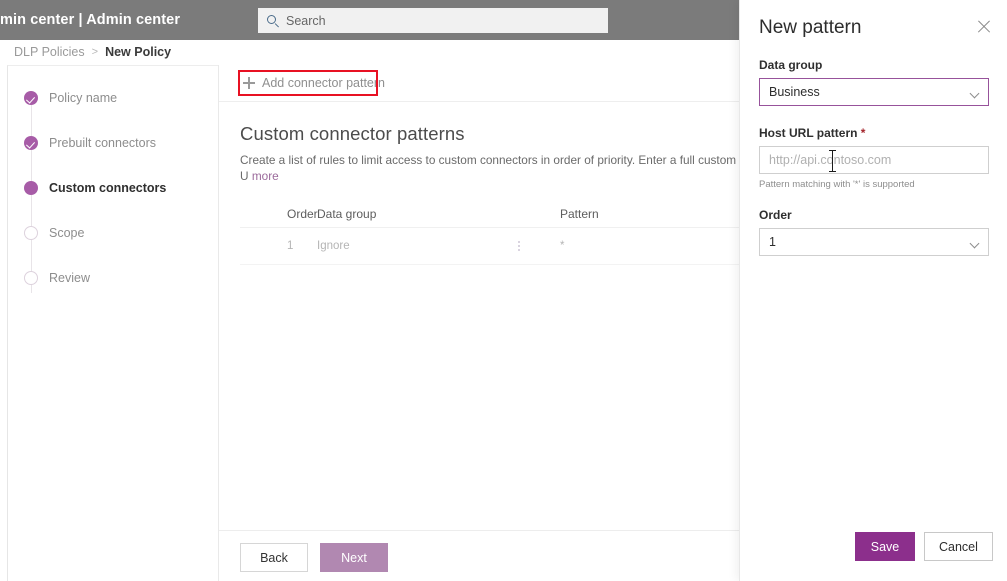 This screenshot has height=581, width=1007. What do you see at coordinates (67, 233) in the screenshot?
I see `stepper-item-label: Scope` at bounding box center [67, 233].